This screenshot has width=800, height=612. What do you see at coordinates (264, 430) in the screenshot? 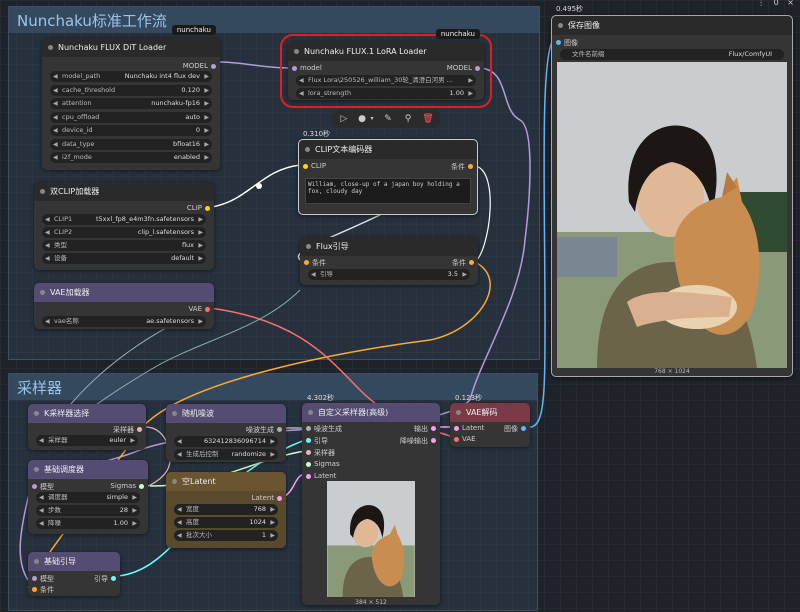
I see `noise-output: 噪波生成` at bounding box center [264, 430].